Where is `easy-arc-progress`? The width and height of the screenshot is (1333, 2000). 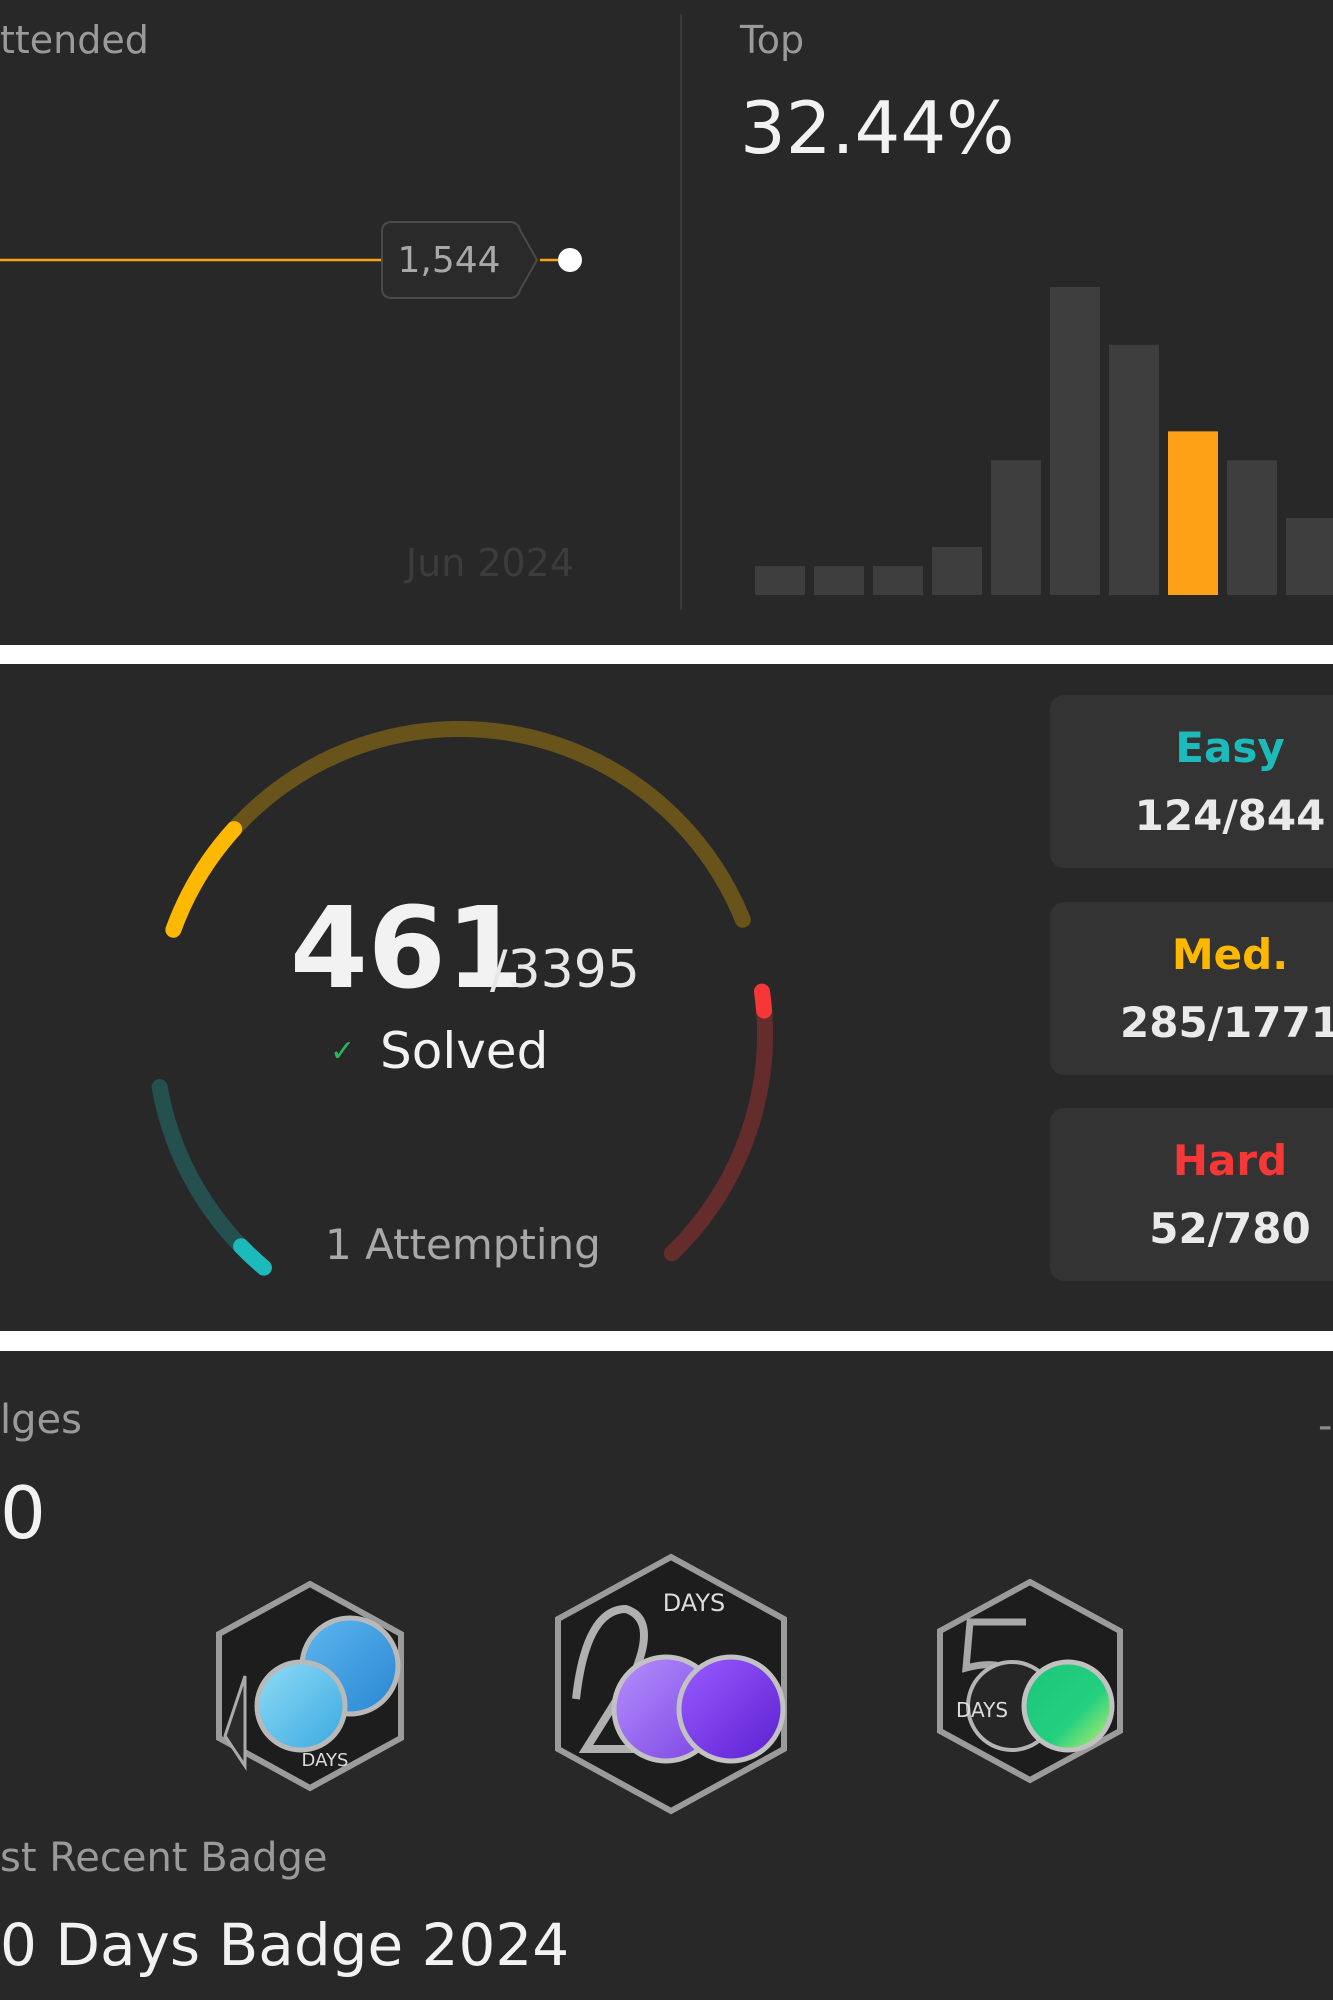 easy-arc-progress is located at coordinates (252, 1257).